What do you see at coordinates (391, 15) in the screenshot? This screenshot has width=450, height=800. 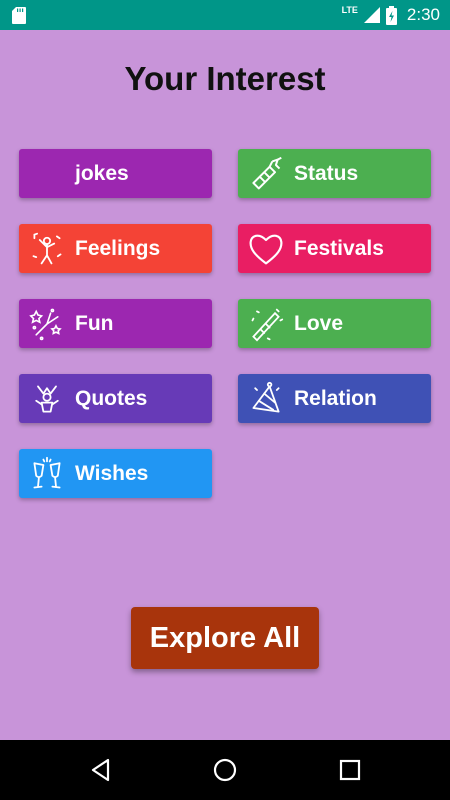 I see `battery-charging-icon` at bounding box center [391, 15].